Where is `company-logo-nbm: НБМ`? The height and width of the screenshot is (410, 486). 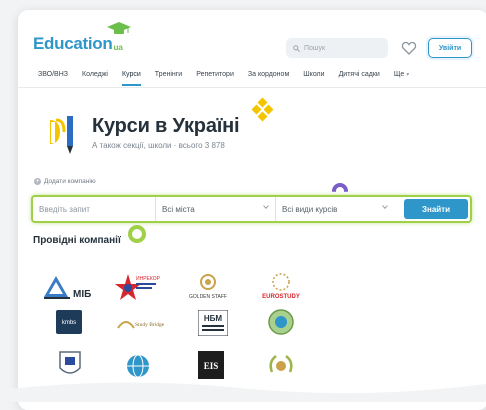
company-logo-nbm: НБМ is located at coordinates (213, 323).